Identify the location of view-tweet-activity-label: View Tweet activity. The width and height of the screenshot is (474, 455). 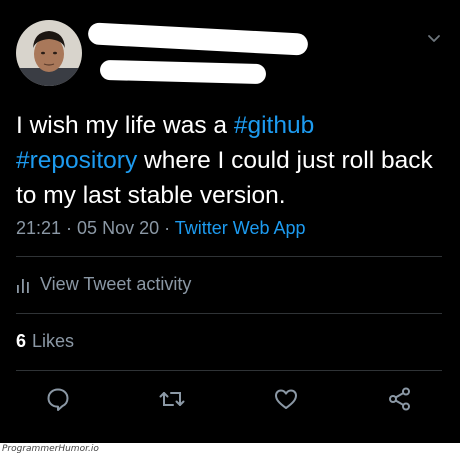
(116, 284).